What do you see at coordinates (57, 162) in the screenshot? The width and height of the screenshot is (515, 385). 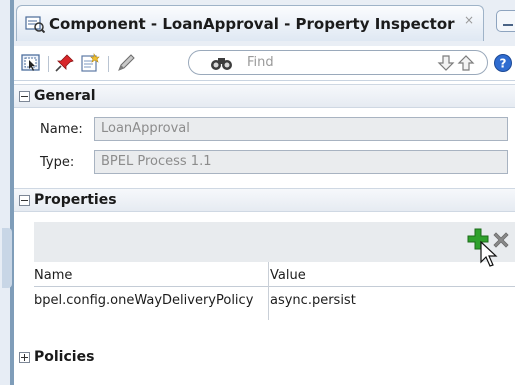 I see `type-label: Type:` at bounding box center [57, 162].